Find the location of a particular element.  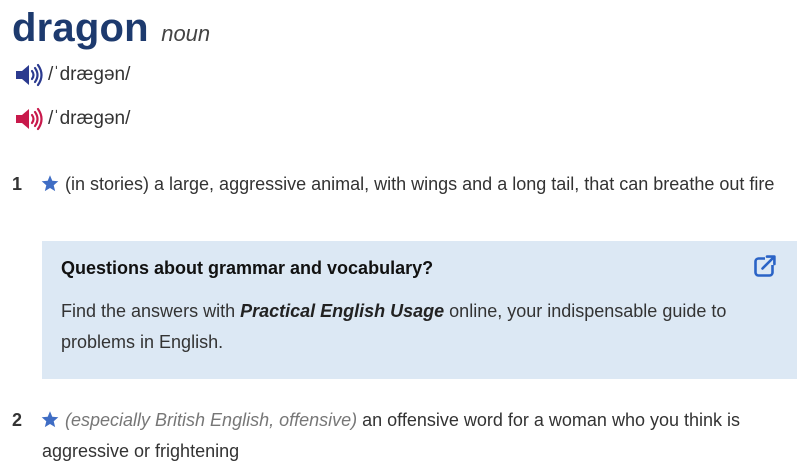

sense-number: 1 is located at coordinates (17, 184).